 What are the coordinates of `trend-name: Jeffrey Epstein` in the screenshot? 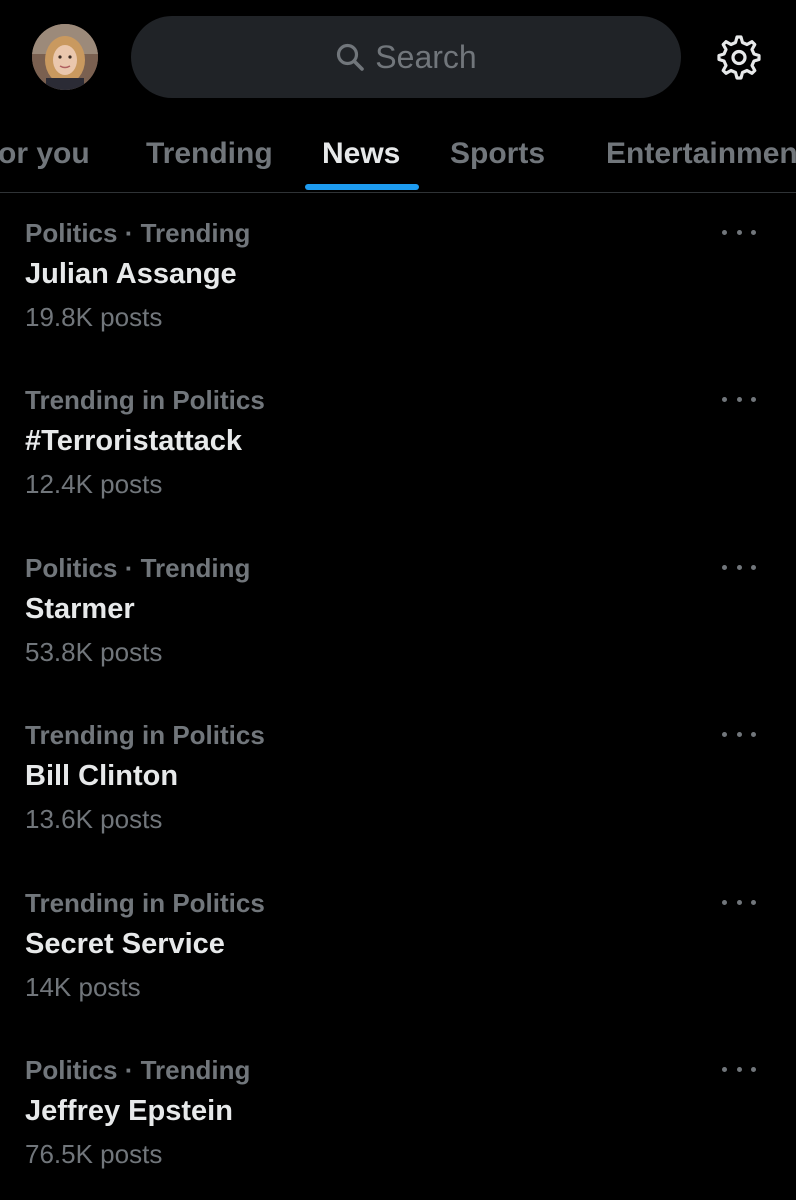 It's located at (129, 1111).